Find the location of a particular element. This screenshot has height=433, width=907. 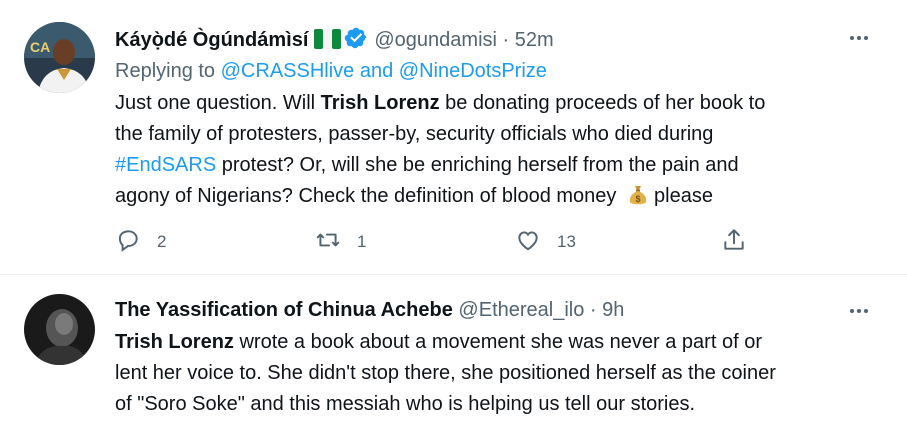

share-button is located at coordinates (734, 242).